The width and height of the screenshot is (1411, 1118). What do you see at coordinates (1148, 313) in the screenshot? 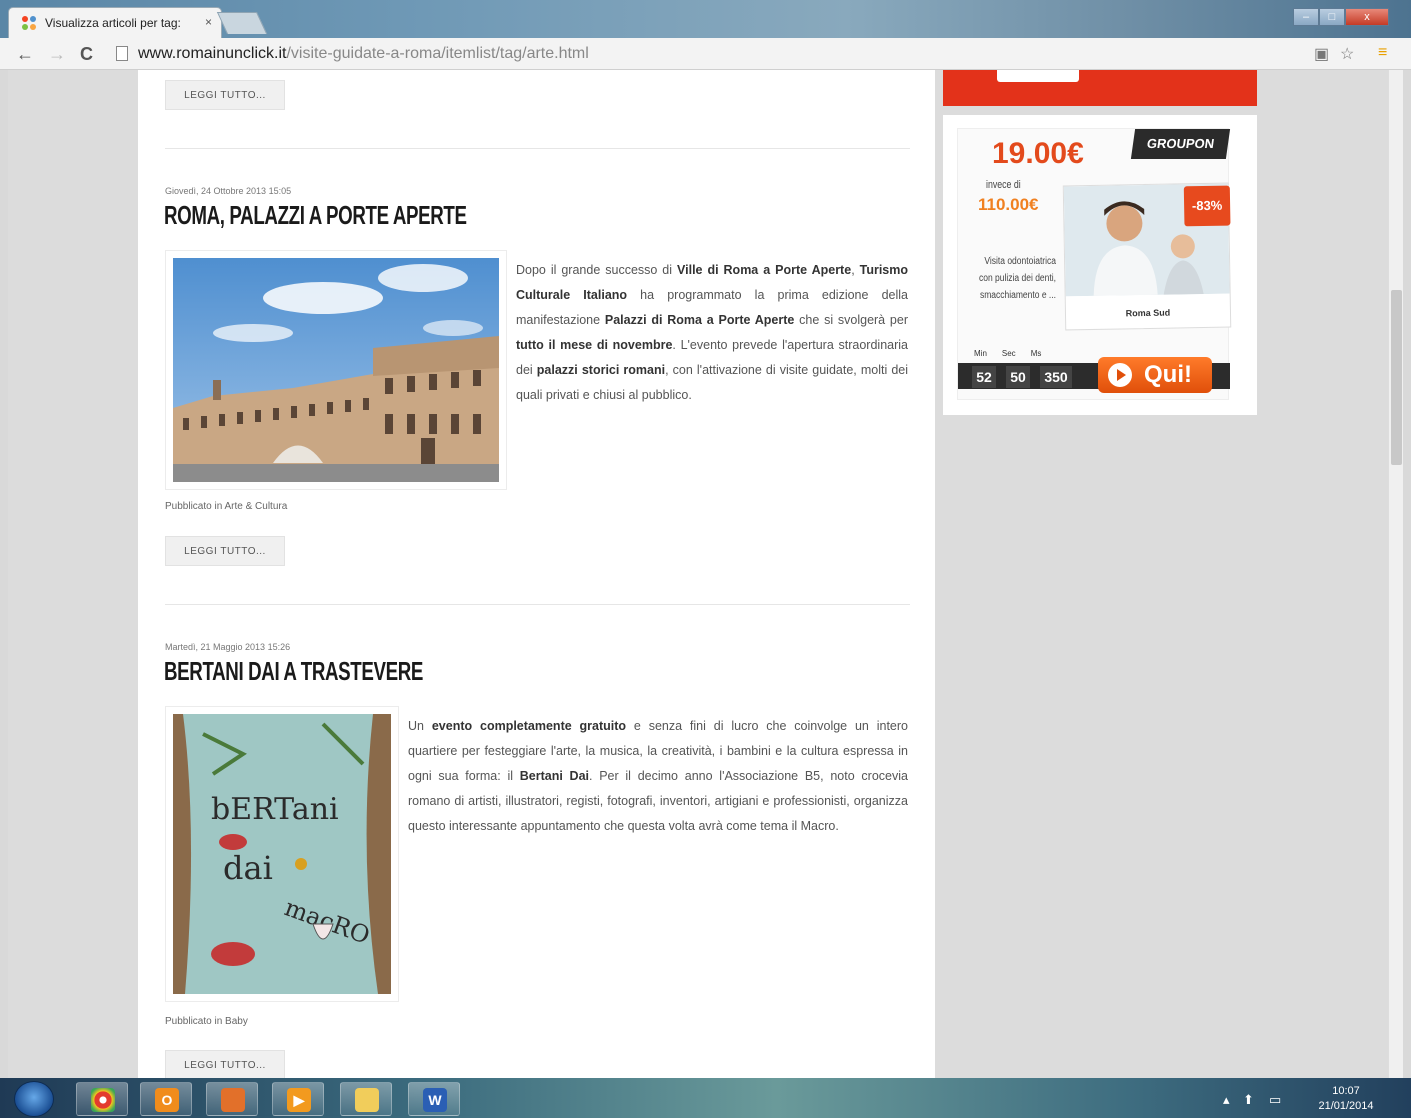
I see `photo-caption: Roma Sud` at bounding box center [1148, 313].